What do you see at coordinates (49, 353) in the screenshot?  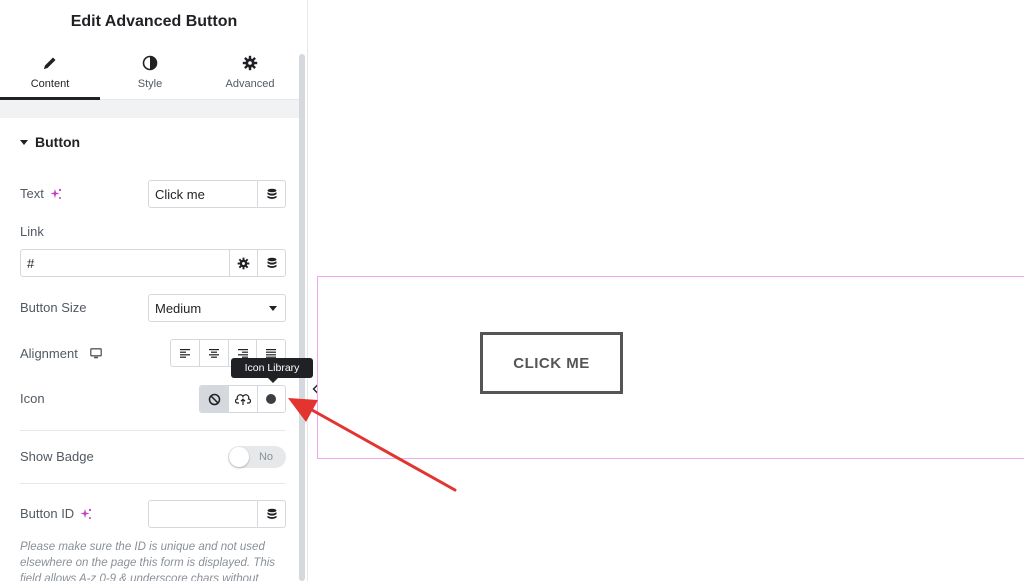 I see `alignment-label-text: Alignment` at bounding box center [49, 353].